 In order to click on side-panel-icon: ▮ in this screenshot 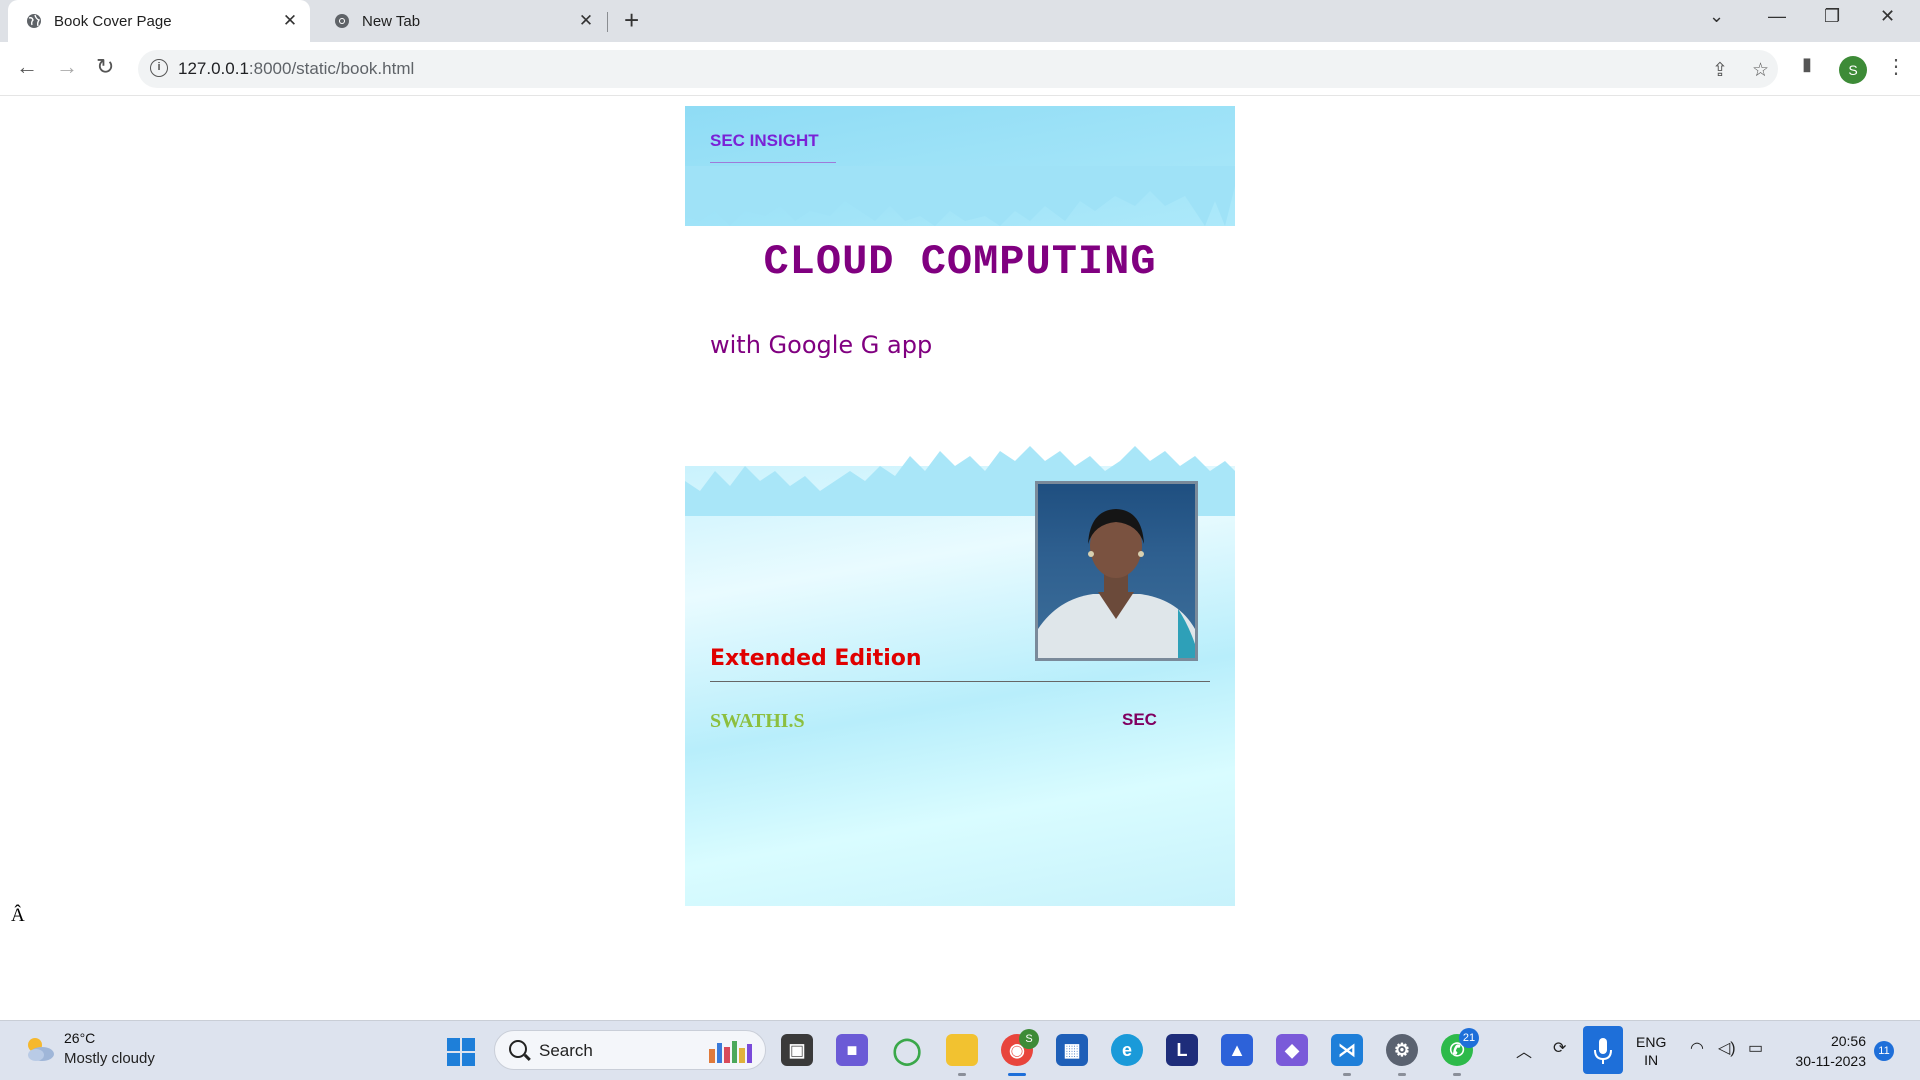, I will do `click(1807, 64)`.